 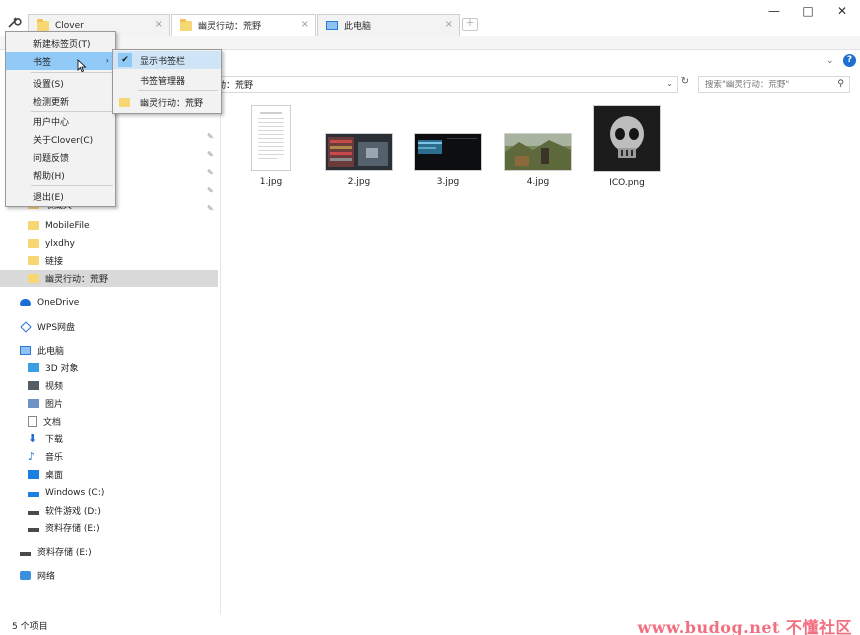 I want to click on title-bar: Clover × 幽灵行动：荒野 × 此电脑 × ＋ — □ ✕, so click(x=430, y=18).